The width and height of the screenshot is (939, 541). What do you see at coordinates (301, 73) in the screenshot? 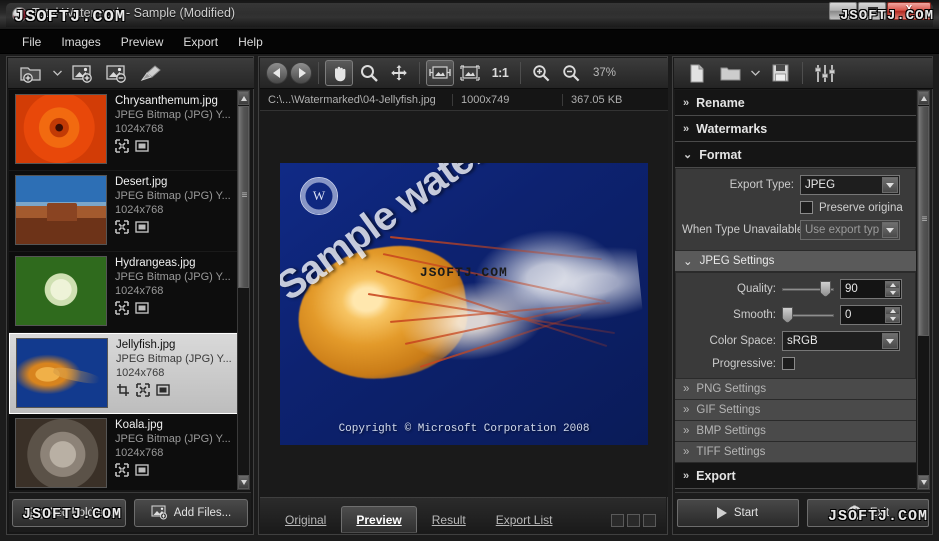
I see `next-image-icon` at bounding box center [301, 73].